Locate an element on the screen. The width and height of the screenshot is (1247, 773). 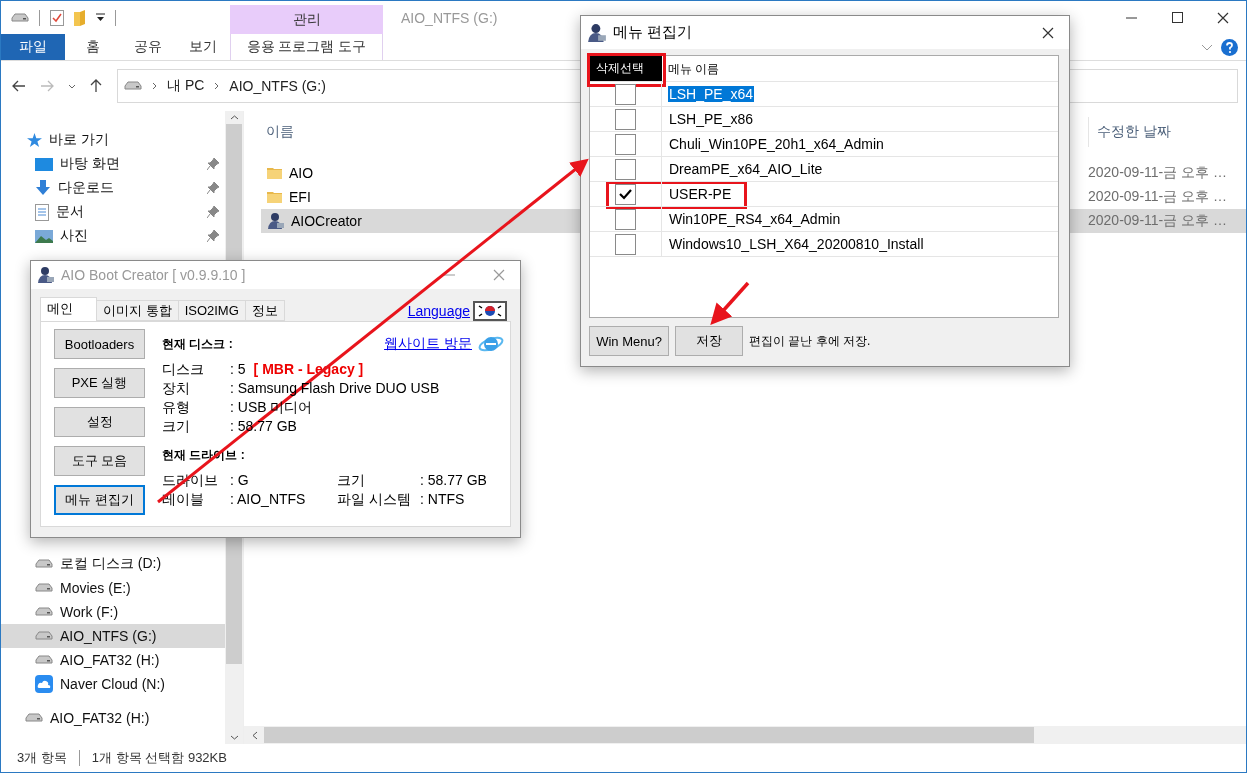
window-title: AIO_NTFS (G:) is located at coordinates (449, 17).